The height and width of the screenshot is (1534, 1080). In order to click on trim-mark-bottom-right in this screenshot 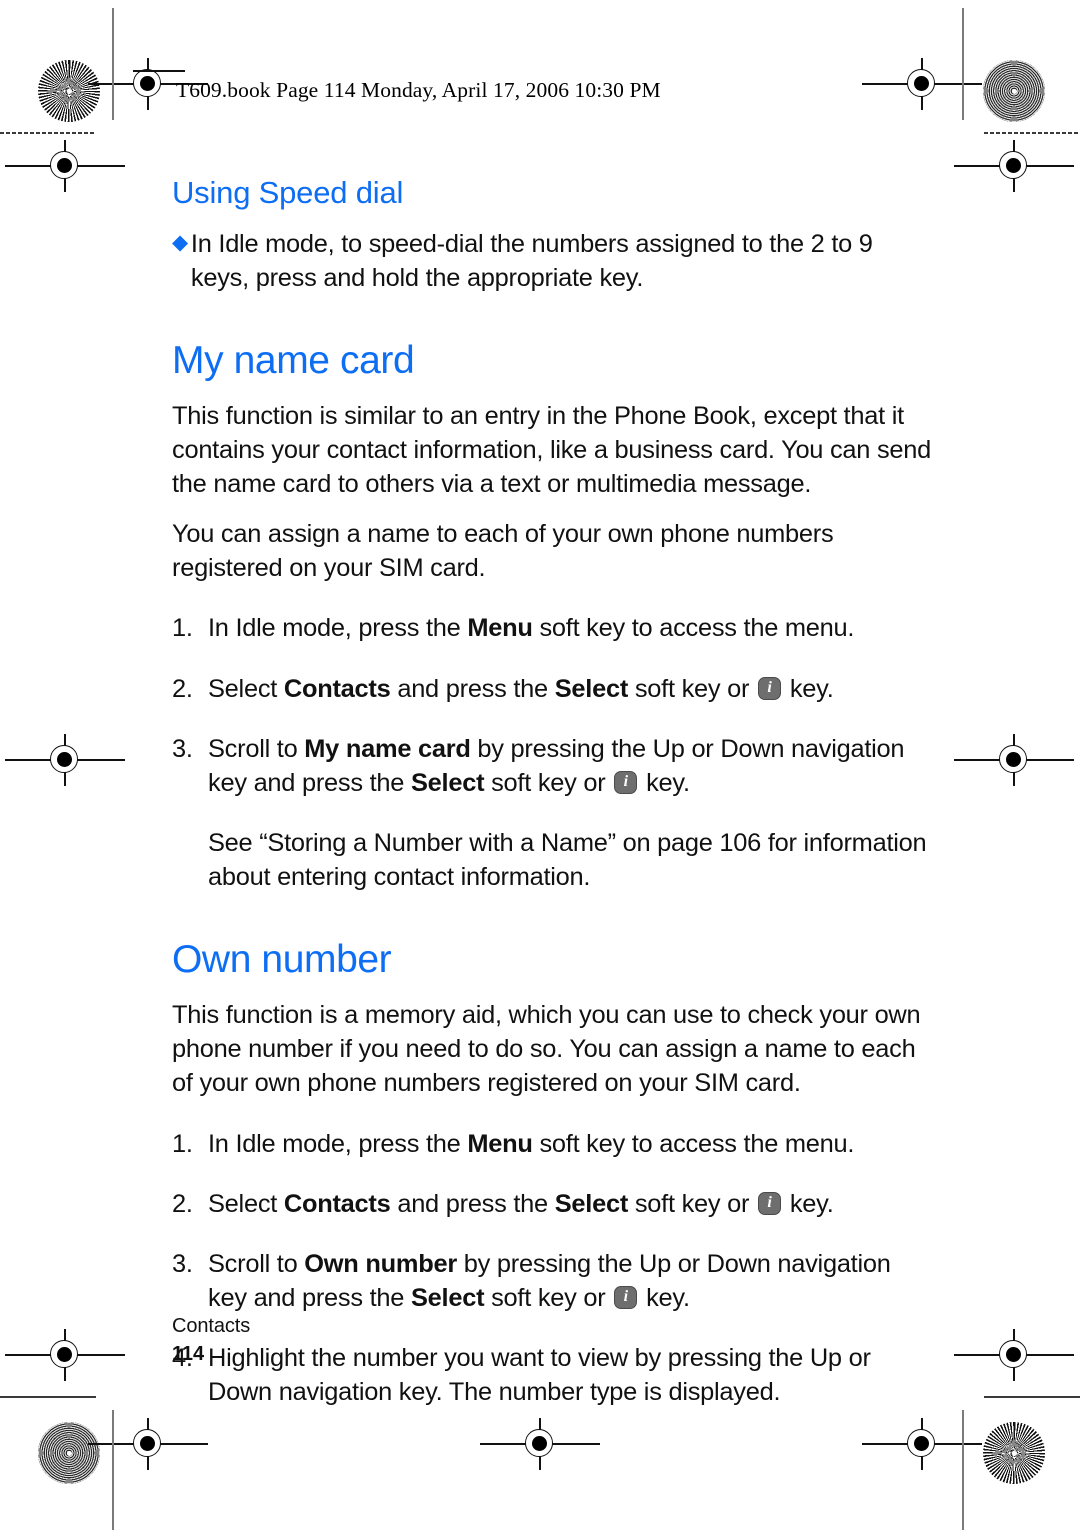, I will do `click(1032, 1397)`.